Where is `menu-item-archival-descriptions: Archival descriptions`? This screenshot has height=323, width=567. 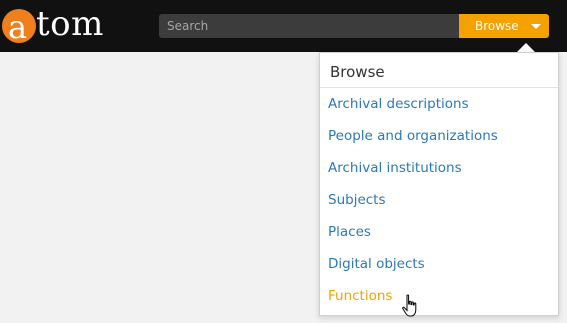
menu-item-archival-descriptions: Archival descriptions is located at coordinates (398, 104).